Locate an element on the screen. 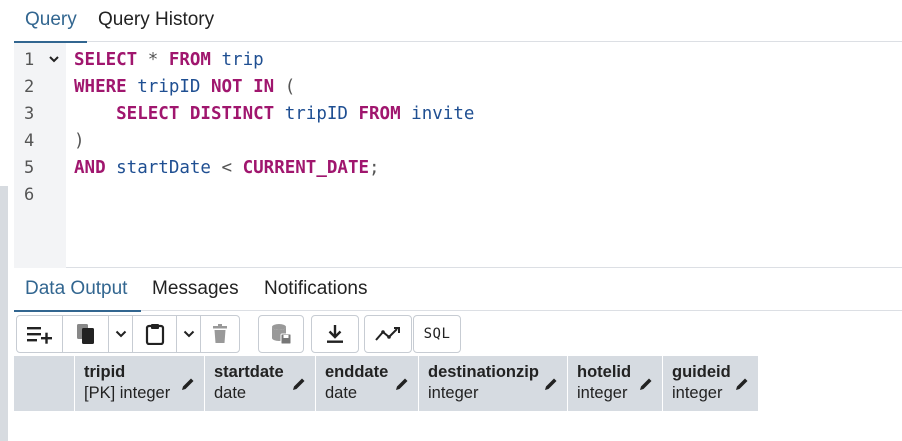  copy-options-dropdown is located at coordinates (121, 334).